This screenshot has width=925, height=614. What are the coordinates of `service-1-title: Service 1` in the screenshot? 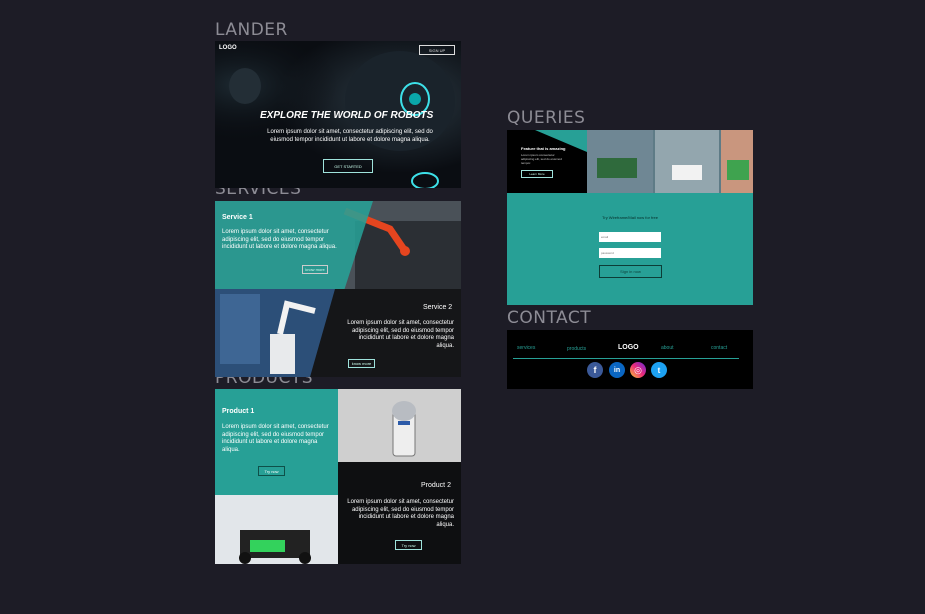 It's located at (237, 217).